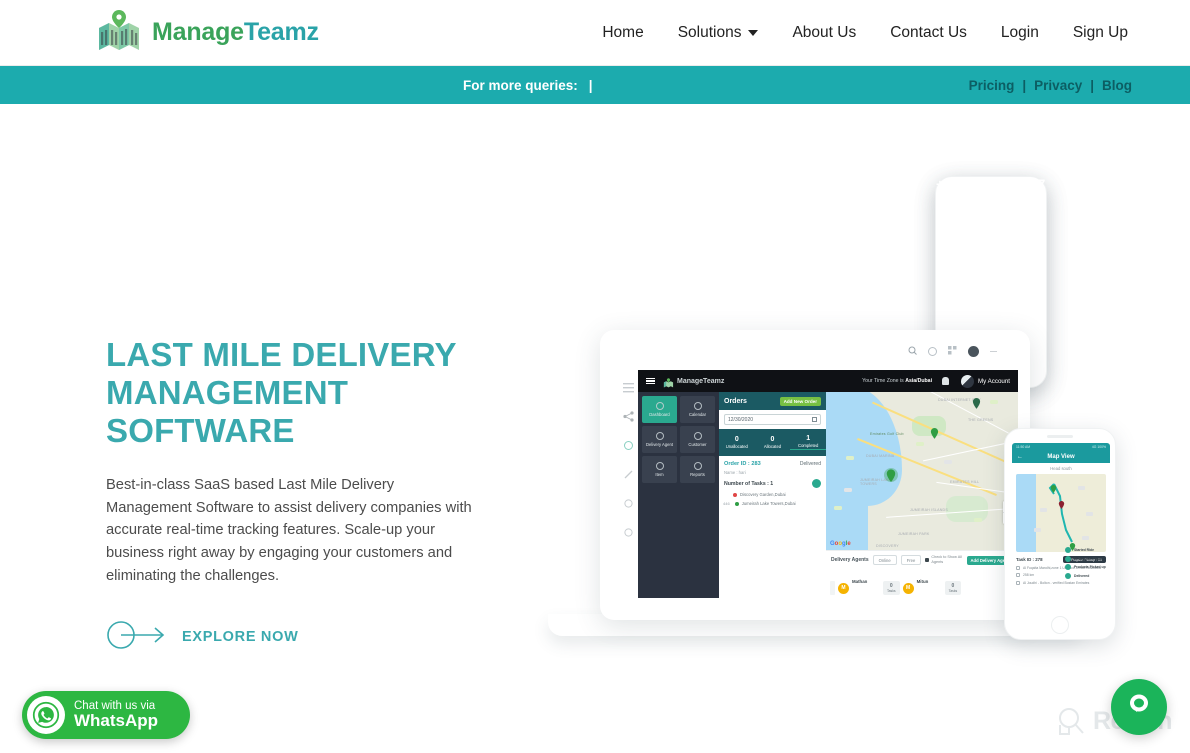 The height and width of the screenshot is (753, 1190). I want to click on nav-item-sign-up: Sign Up, so click(1100, 33).